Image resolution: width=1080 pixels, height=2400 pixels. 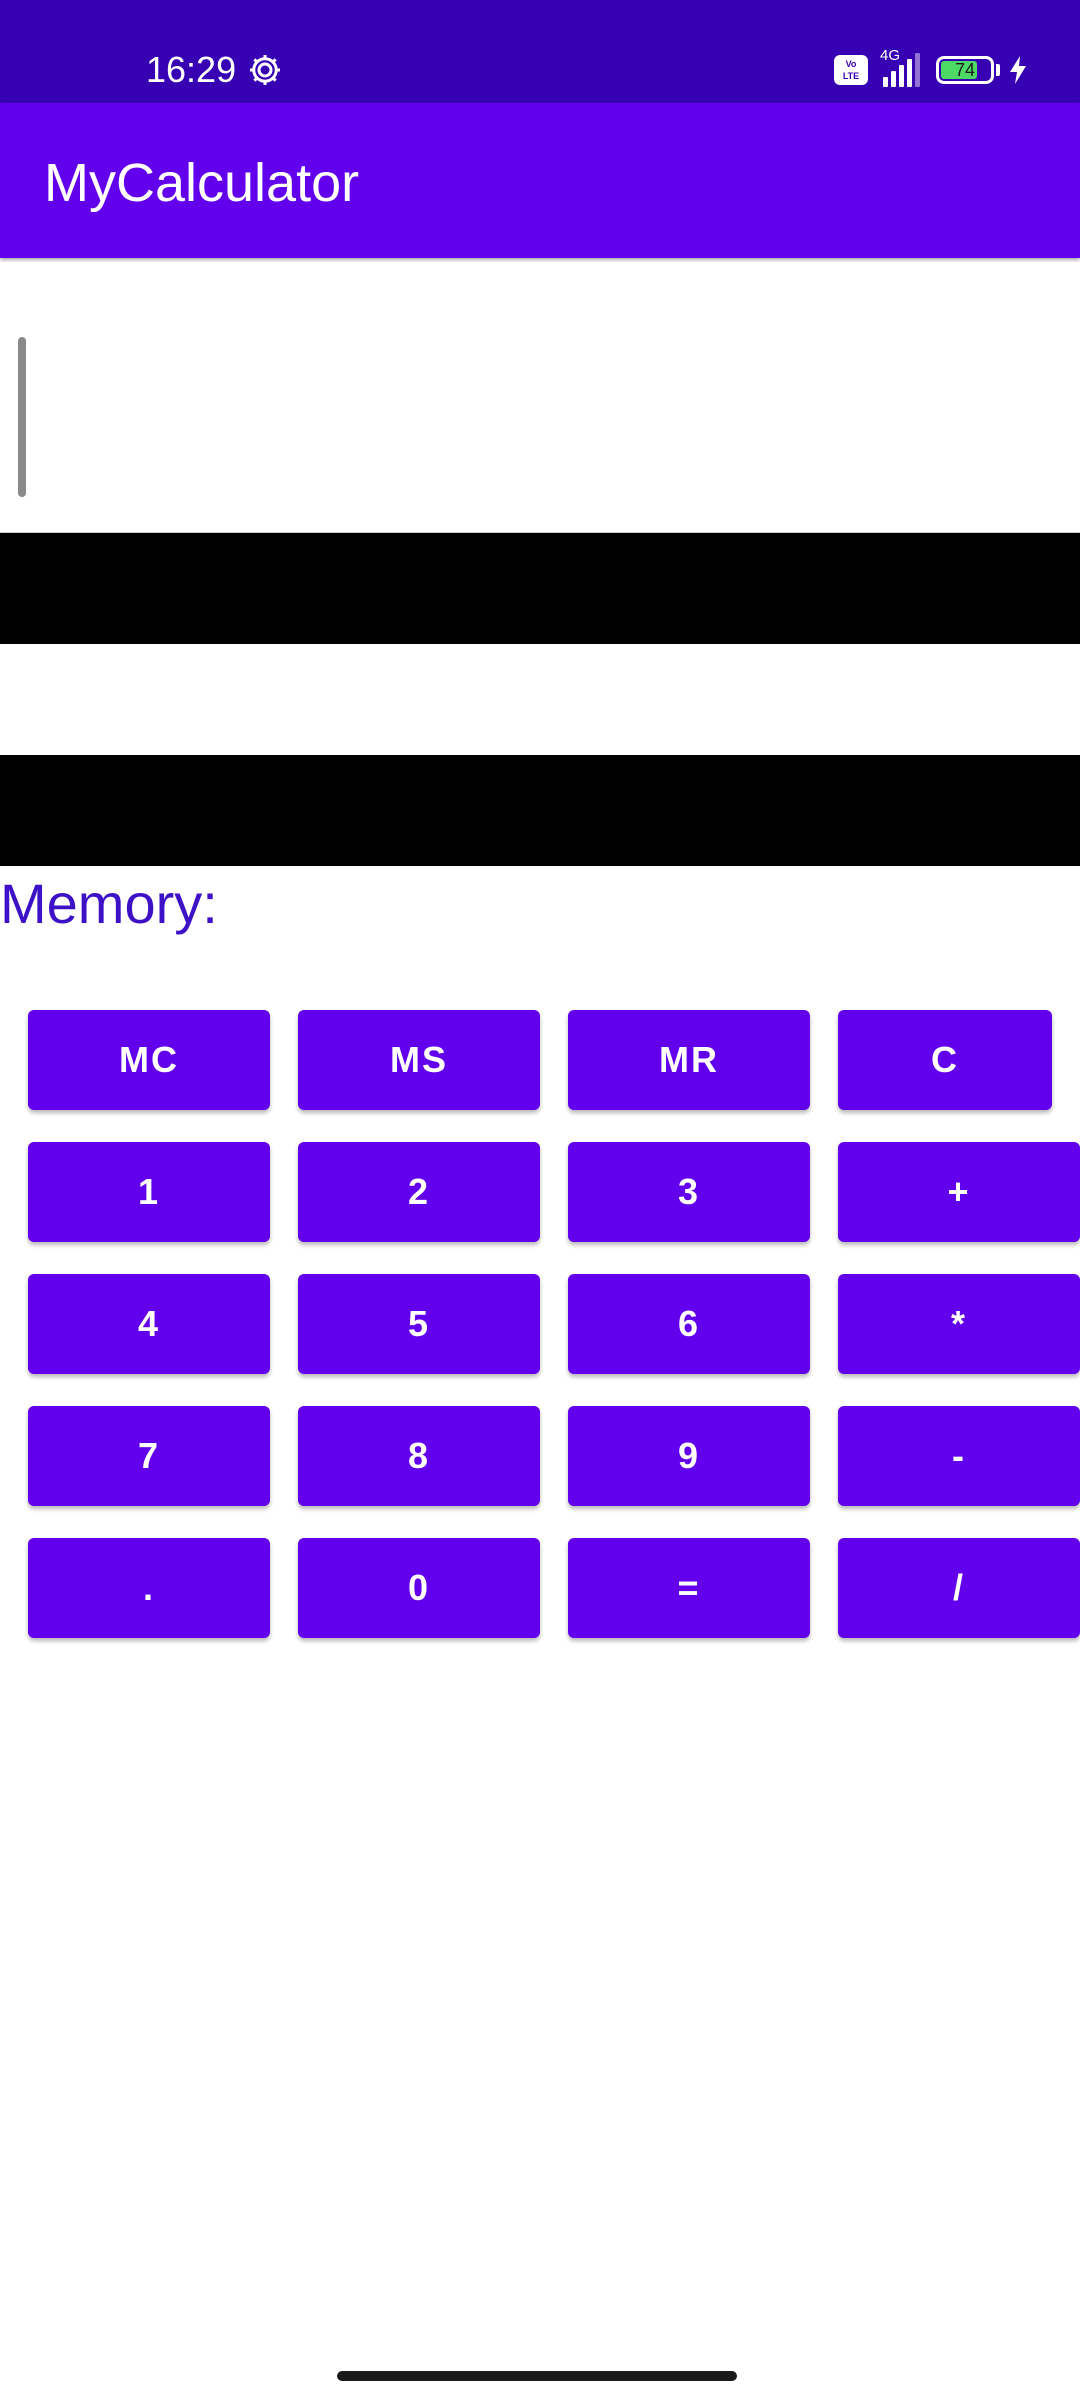 I want to click on key-digit-0-button: 0, so click(x=419, y=1588).